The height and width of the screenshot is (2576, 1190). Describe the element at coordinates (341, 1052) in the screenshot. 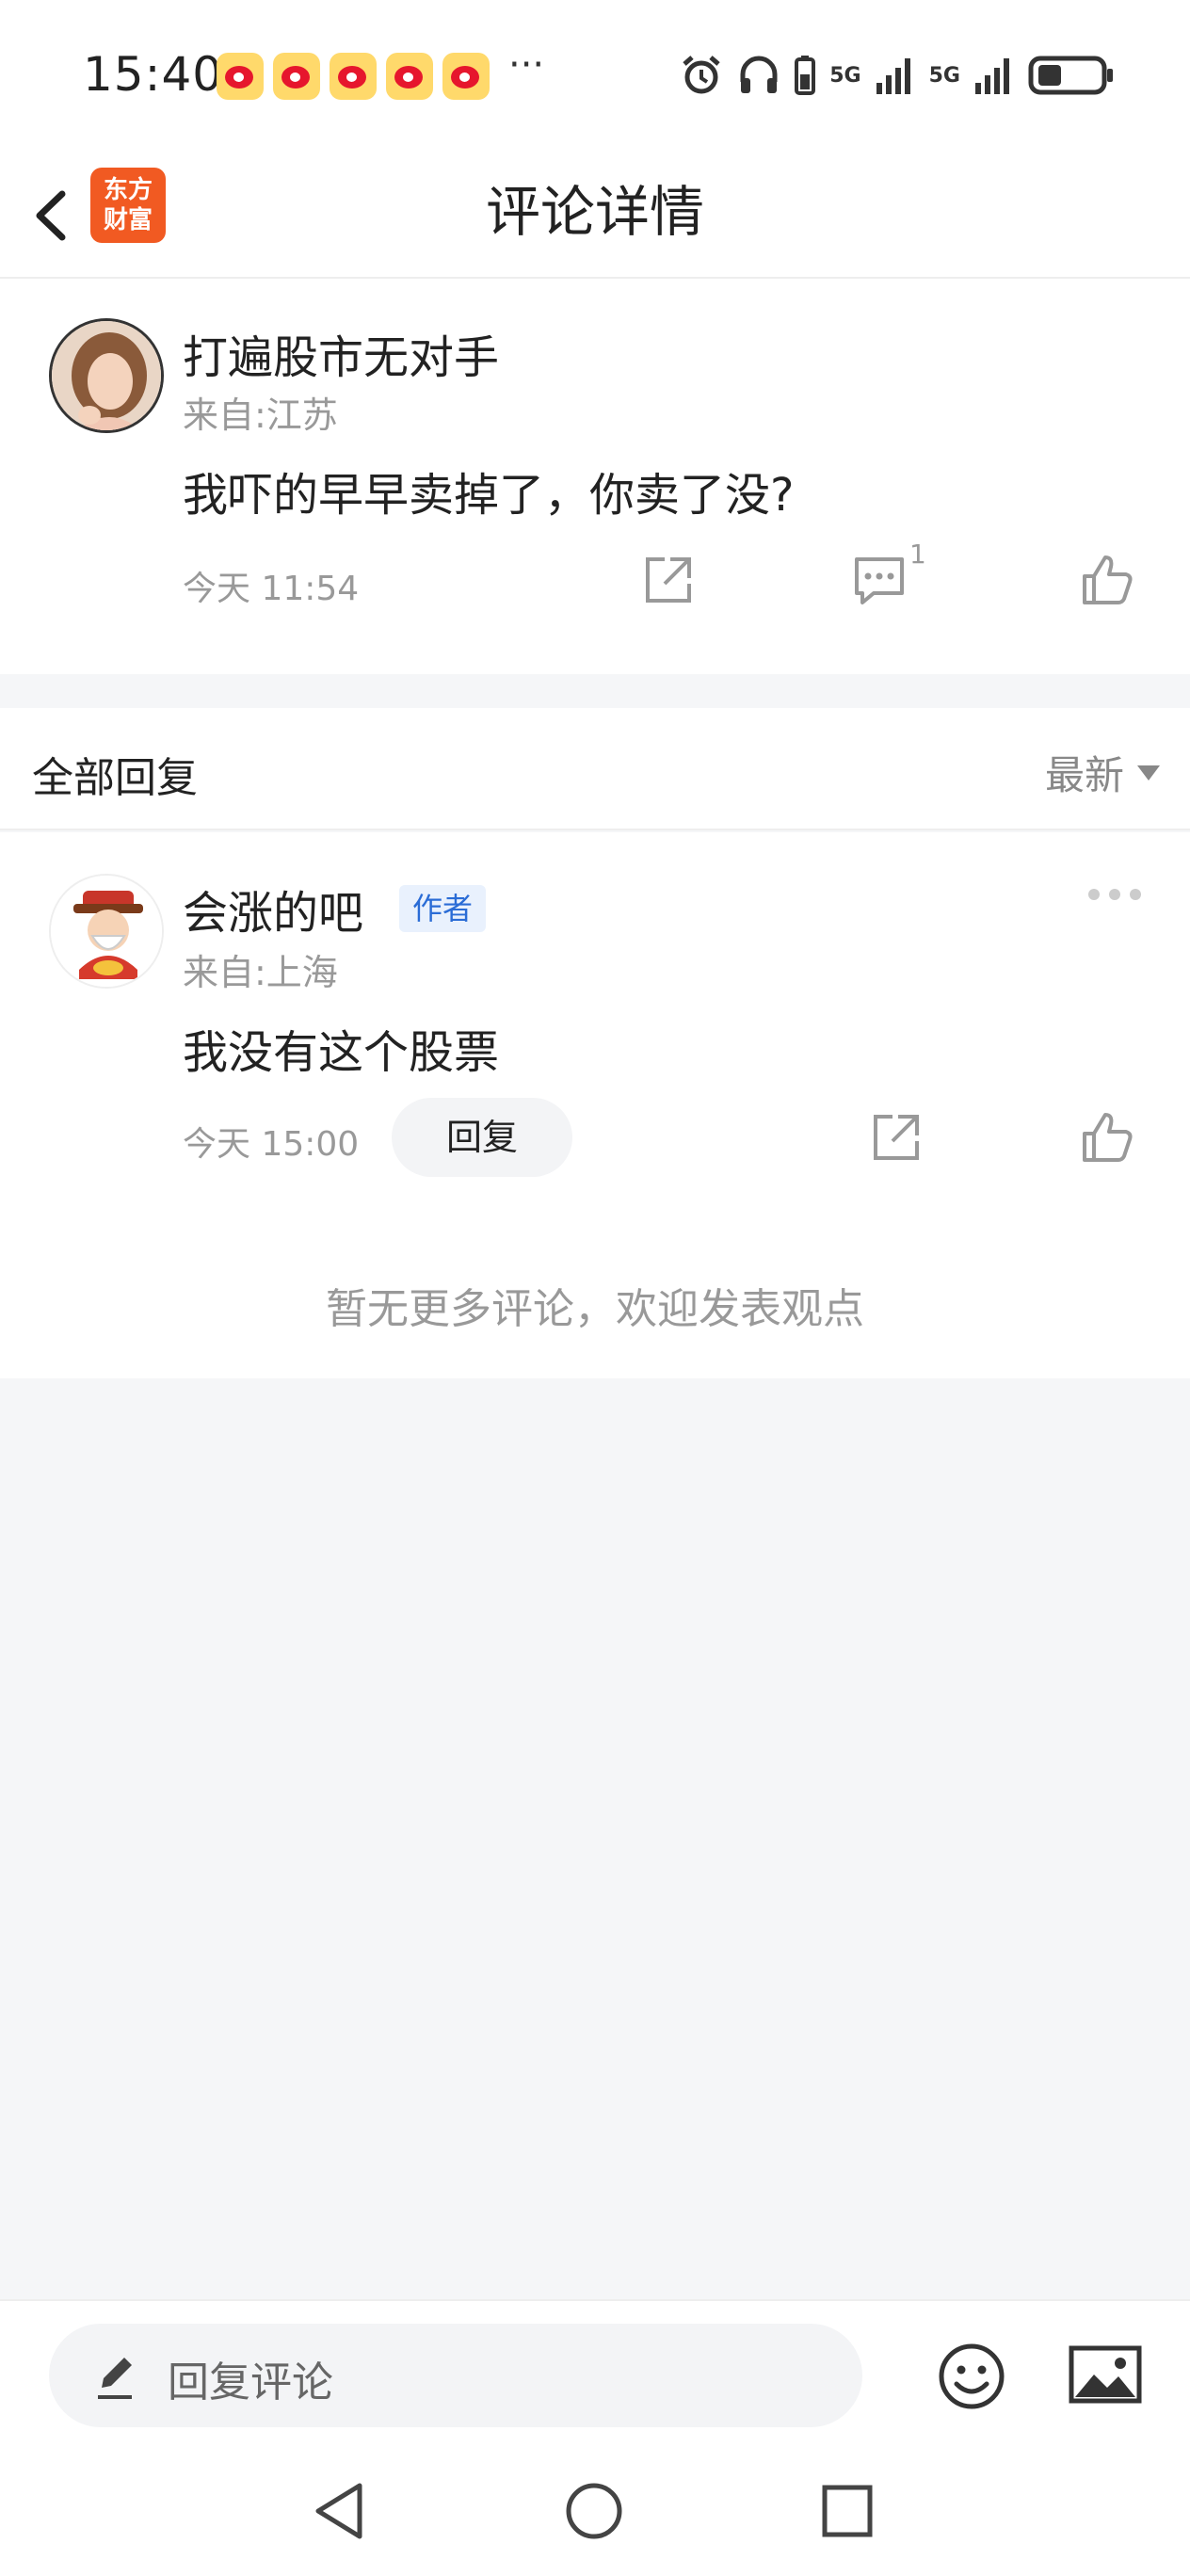

I see `reply-content: 我没有这个股票` at that location.